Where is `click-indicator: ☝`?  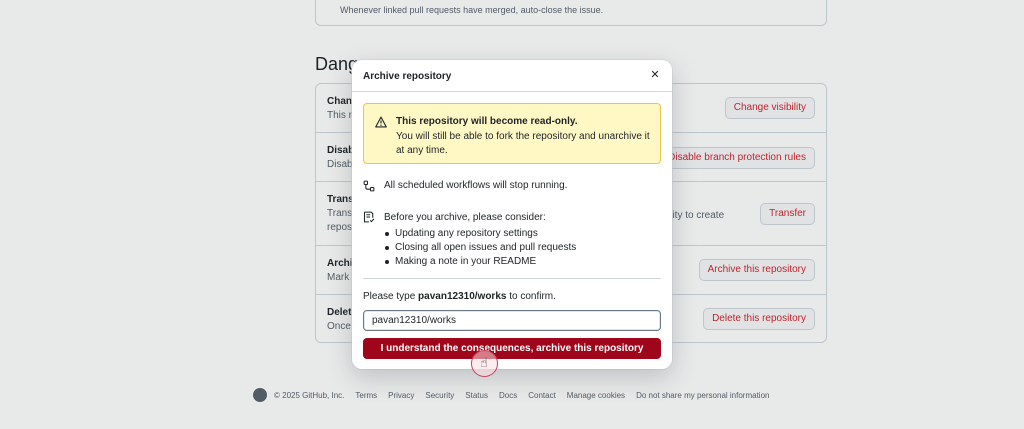
click-indicator: ☝ is located at coordinates (484, 363).